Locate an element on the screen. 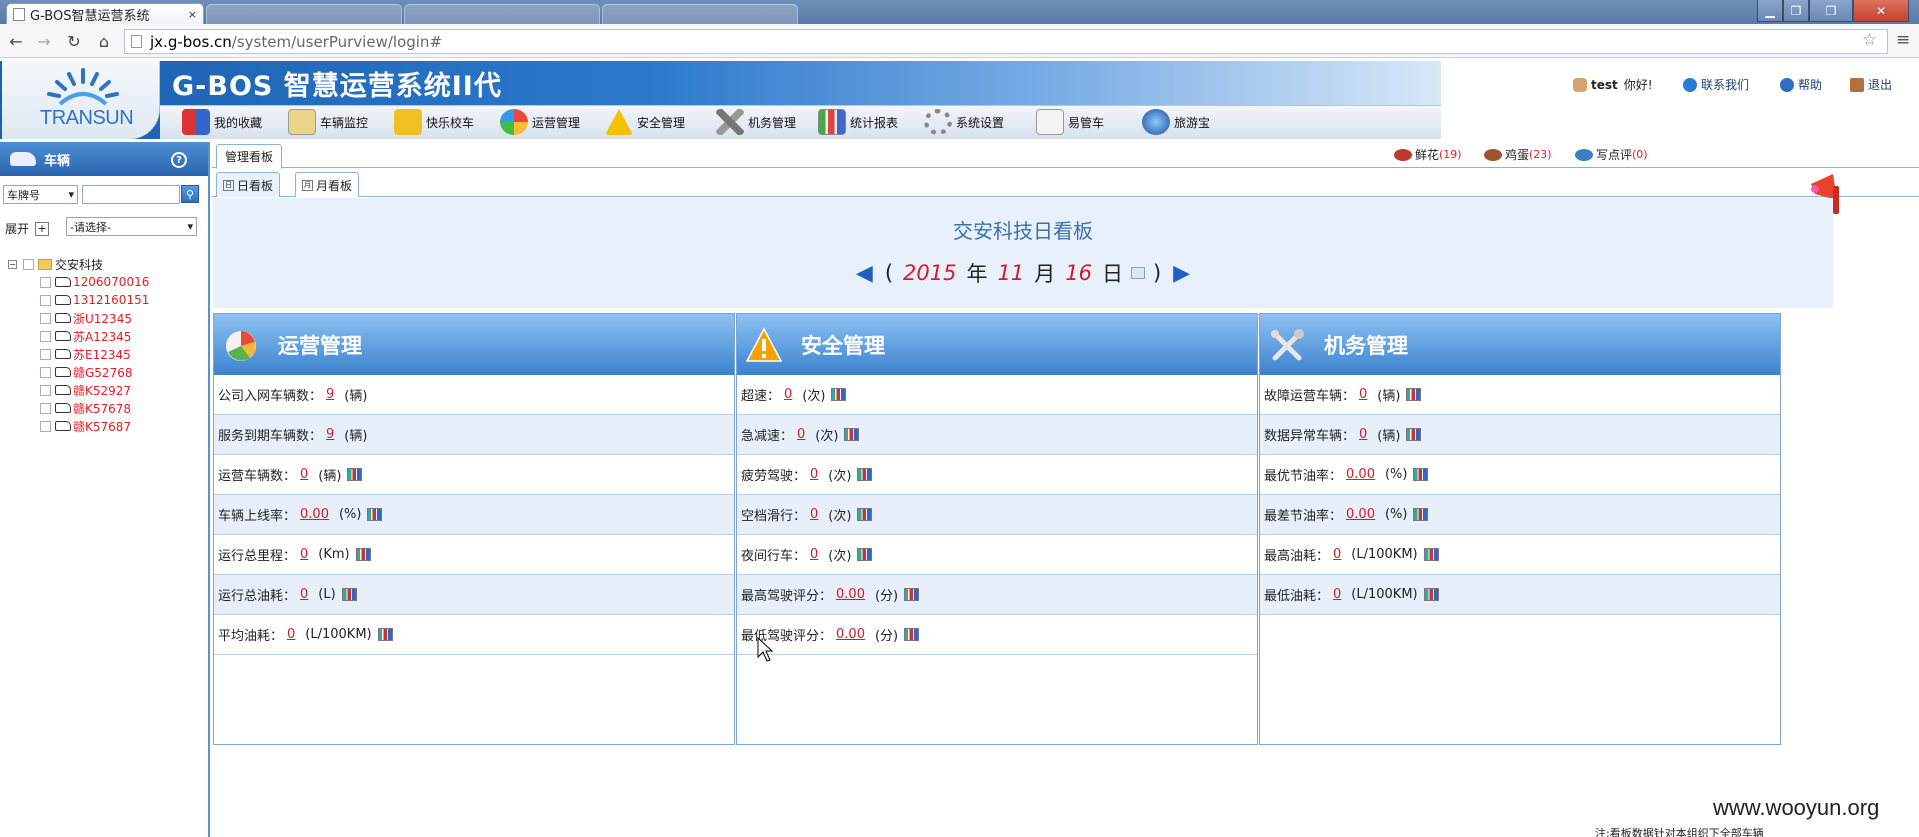  tree-vehicle-item: 苏E12345 is located at coordinates (108, 354).